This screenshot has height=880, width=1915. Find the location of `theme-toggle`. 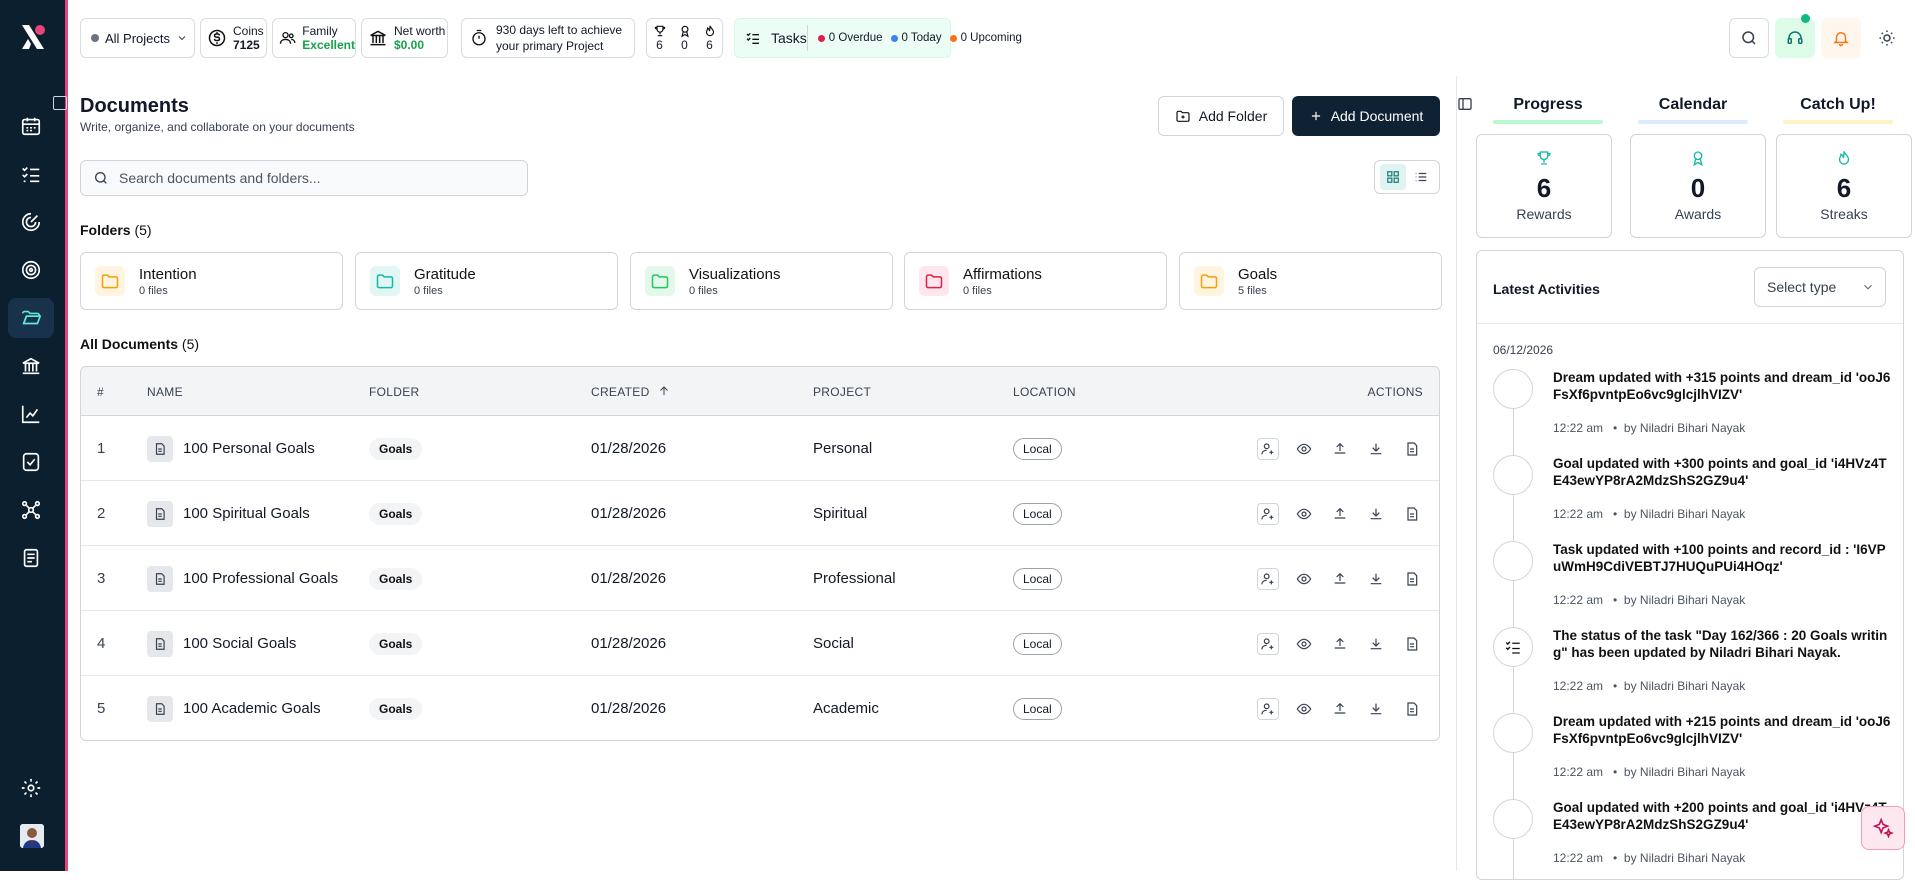

theme-toggle is located at coordinates (1887, 38).